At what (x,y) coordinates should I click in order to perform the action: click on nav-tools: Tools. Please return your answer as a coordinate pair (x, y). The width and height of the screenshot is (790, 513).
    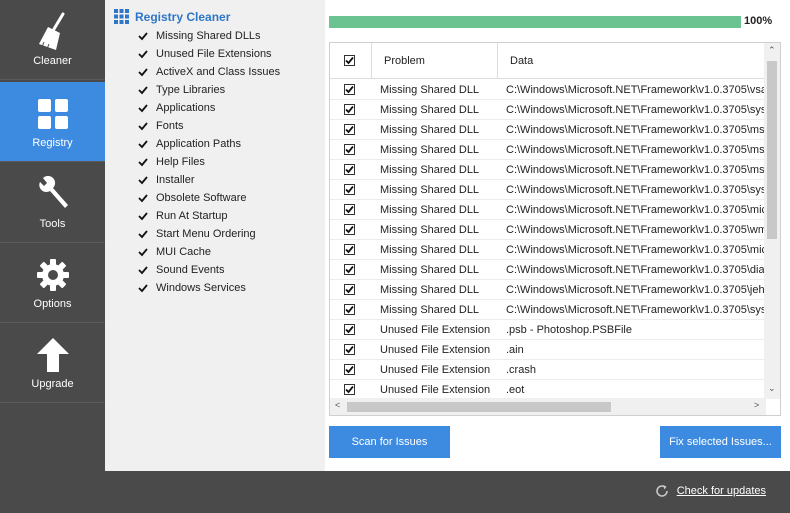
    Looking at the image, I should click on (52, 203).